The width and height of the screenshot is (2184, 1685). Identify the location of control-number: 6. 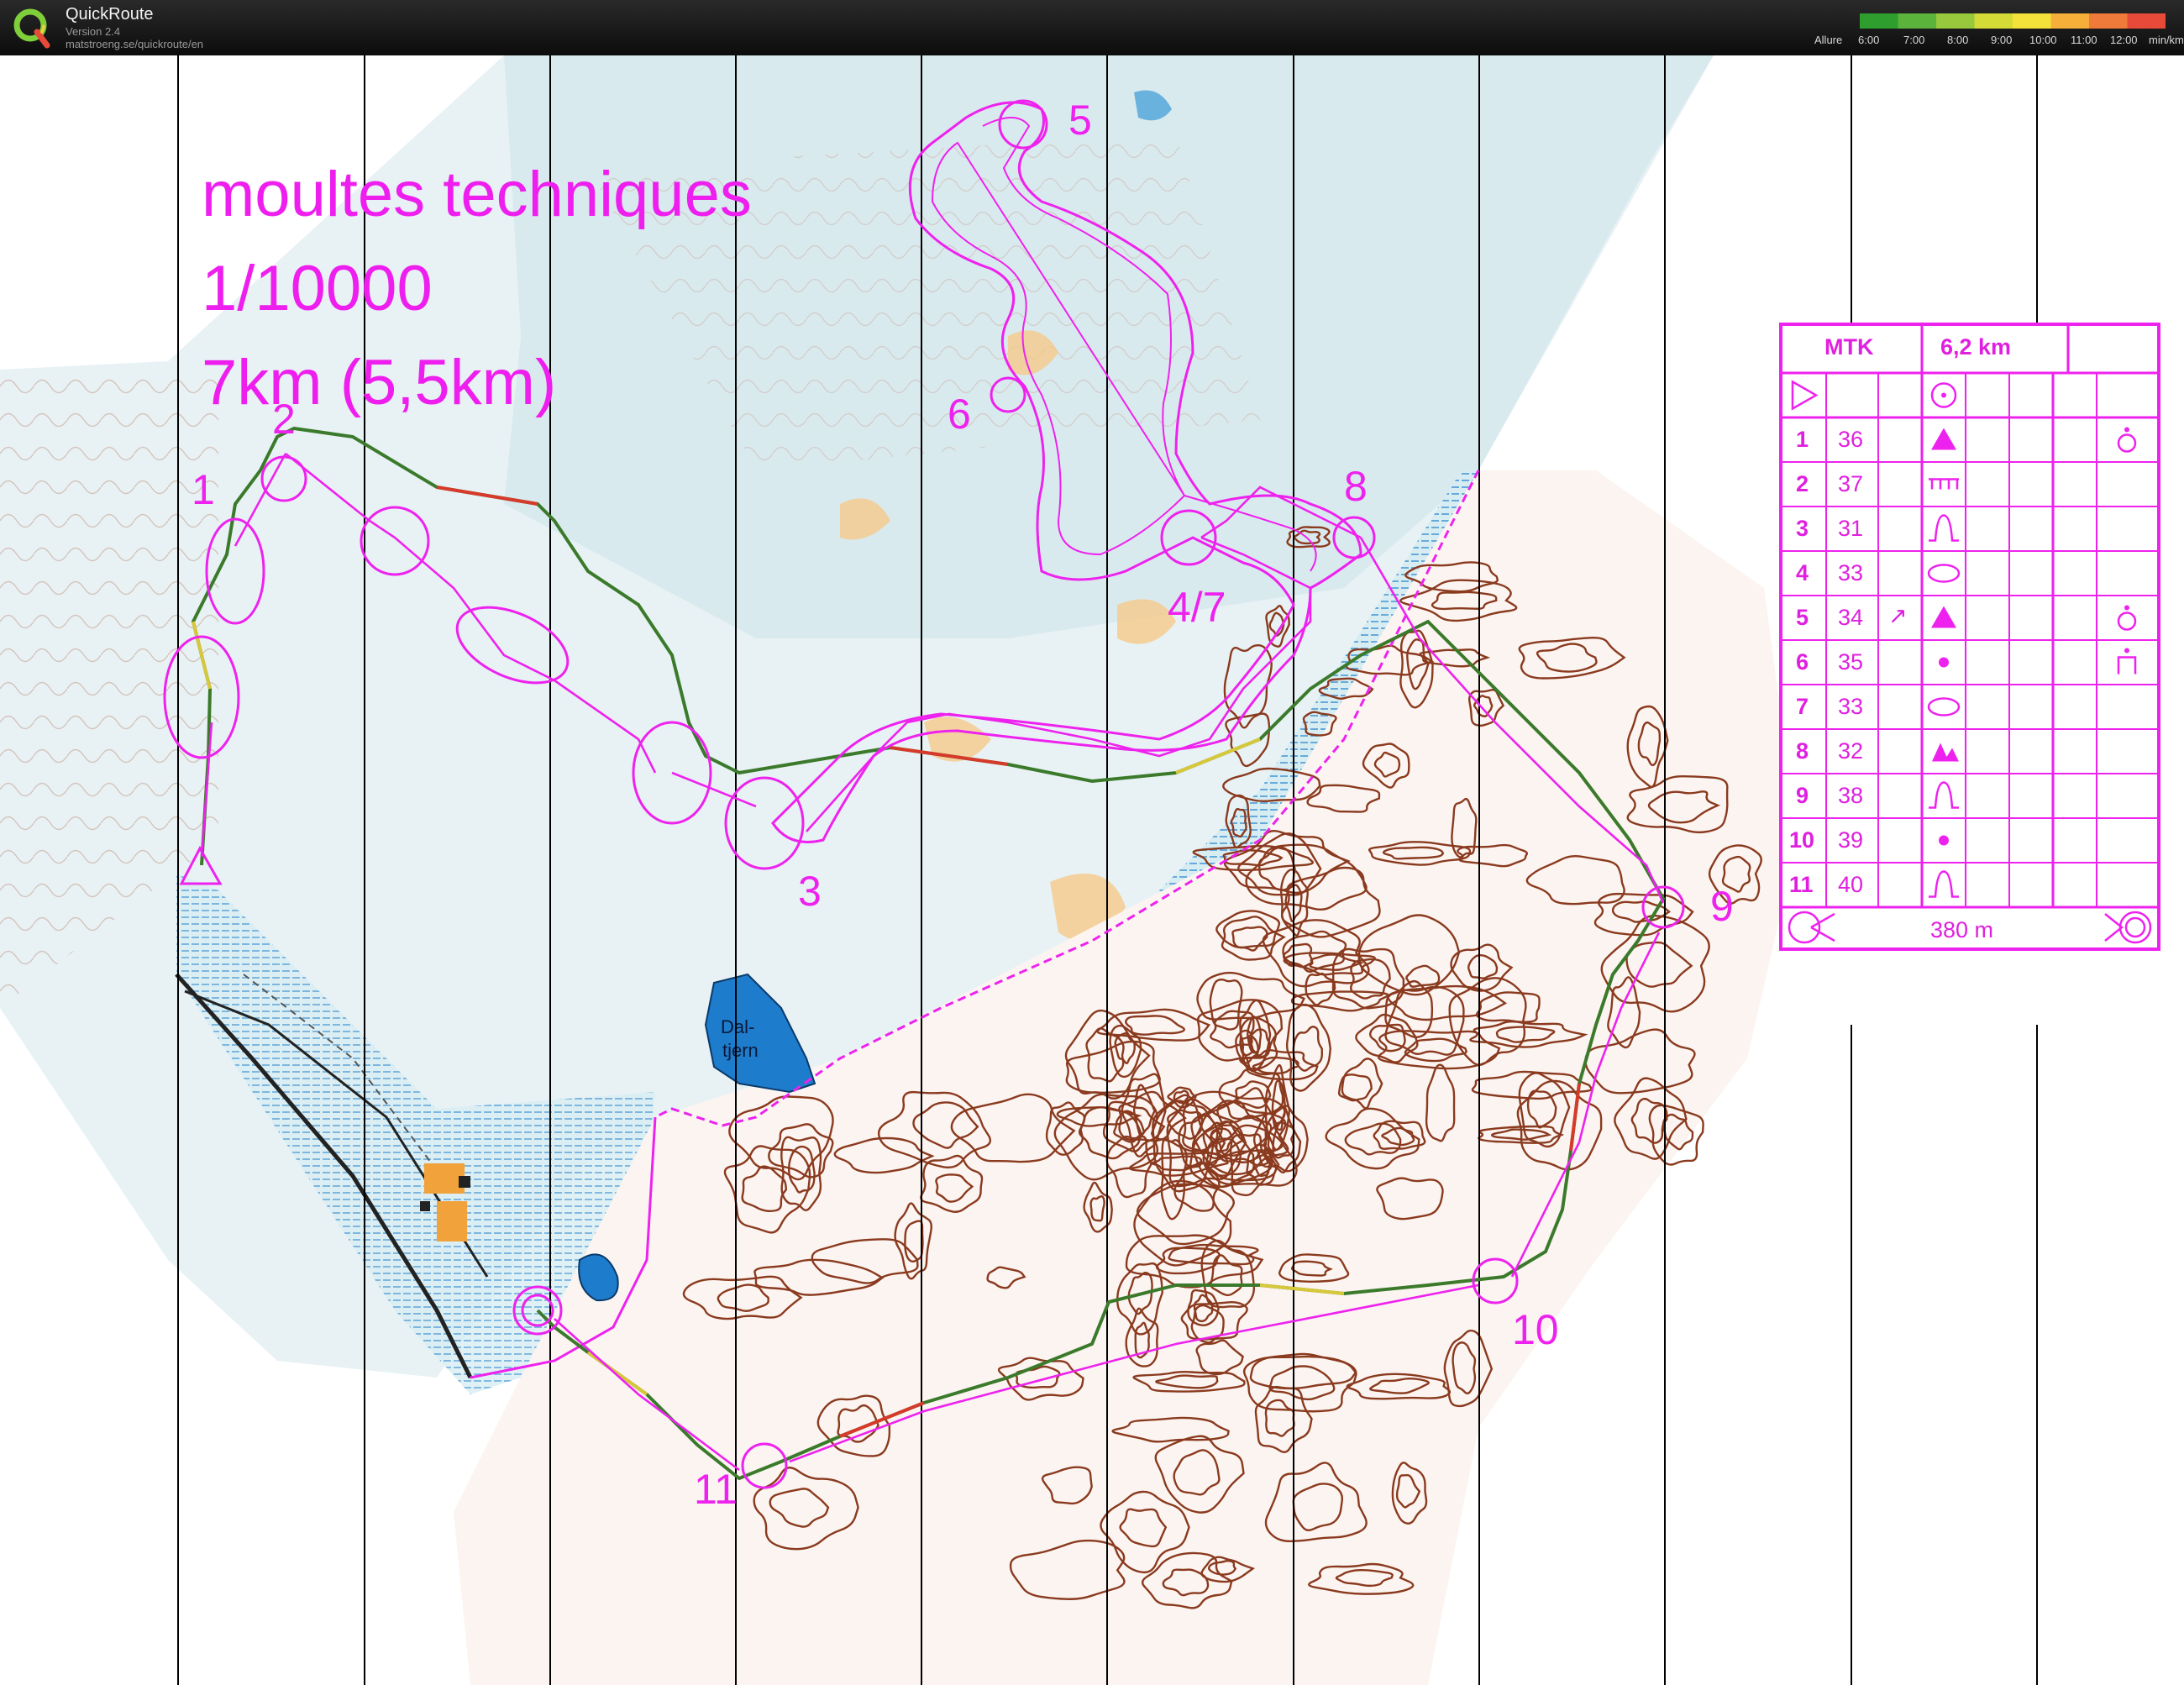
(959, 414).